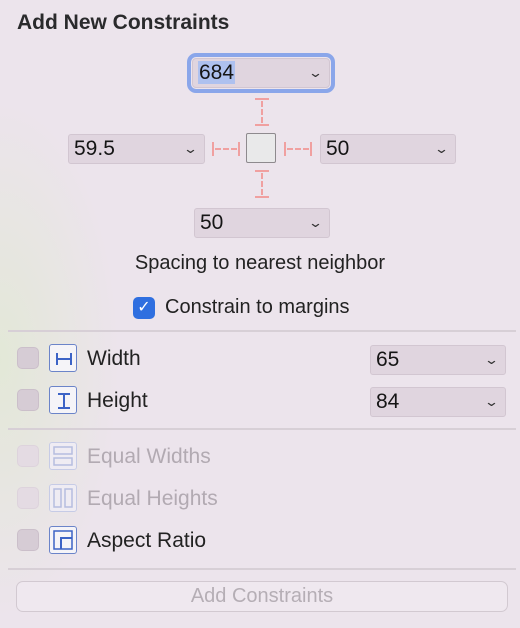 The width and height of the screenshot is (520, 628). I want to click on height-value-field: 84 ⌄, so click(438, 402).